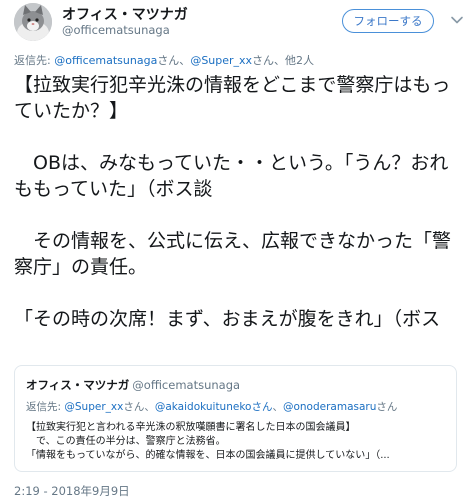 Image resolution: width=475 pixels, height=502 pixels. I want to click on tweet-paragraph-2: OBは、みなもっていた・・という。「うん？おれももっていた」（ボス談, so click(231, 176).